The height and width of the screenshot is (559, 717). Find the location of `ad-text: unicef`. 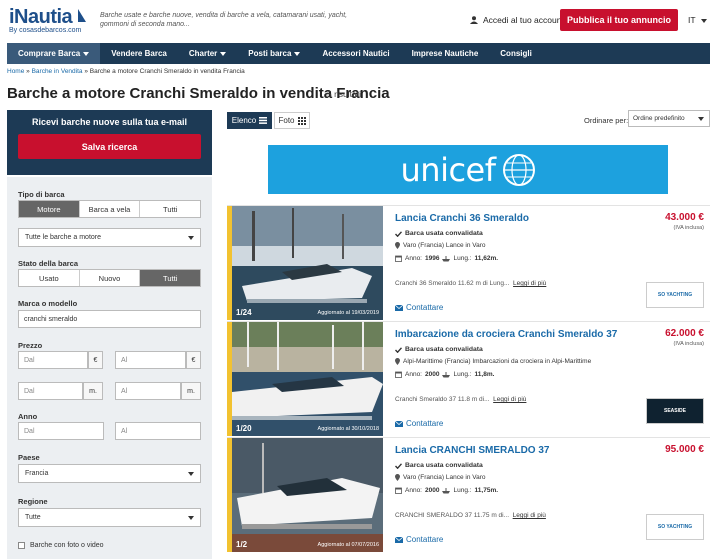

ad-text: unicef is located at coordinates (448, 169).